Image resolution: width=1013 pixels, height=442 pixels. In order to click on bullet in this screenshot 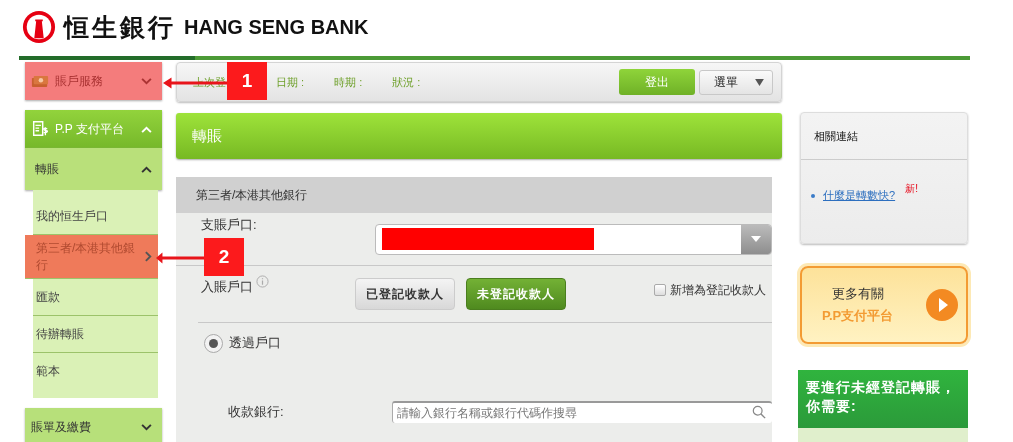, I will do `click(813, 196)`.